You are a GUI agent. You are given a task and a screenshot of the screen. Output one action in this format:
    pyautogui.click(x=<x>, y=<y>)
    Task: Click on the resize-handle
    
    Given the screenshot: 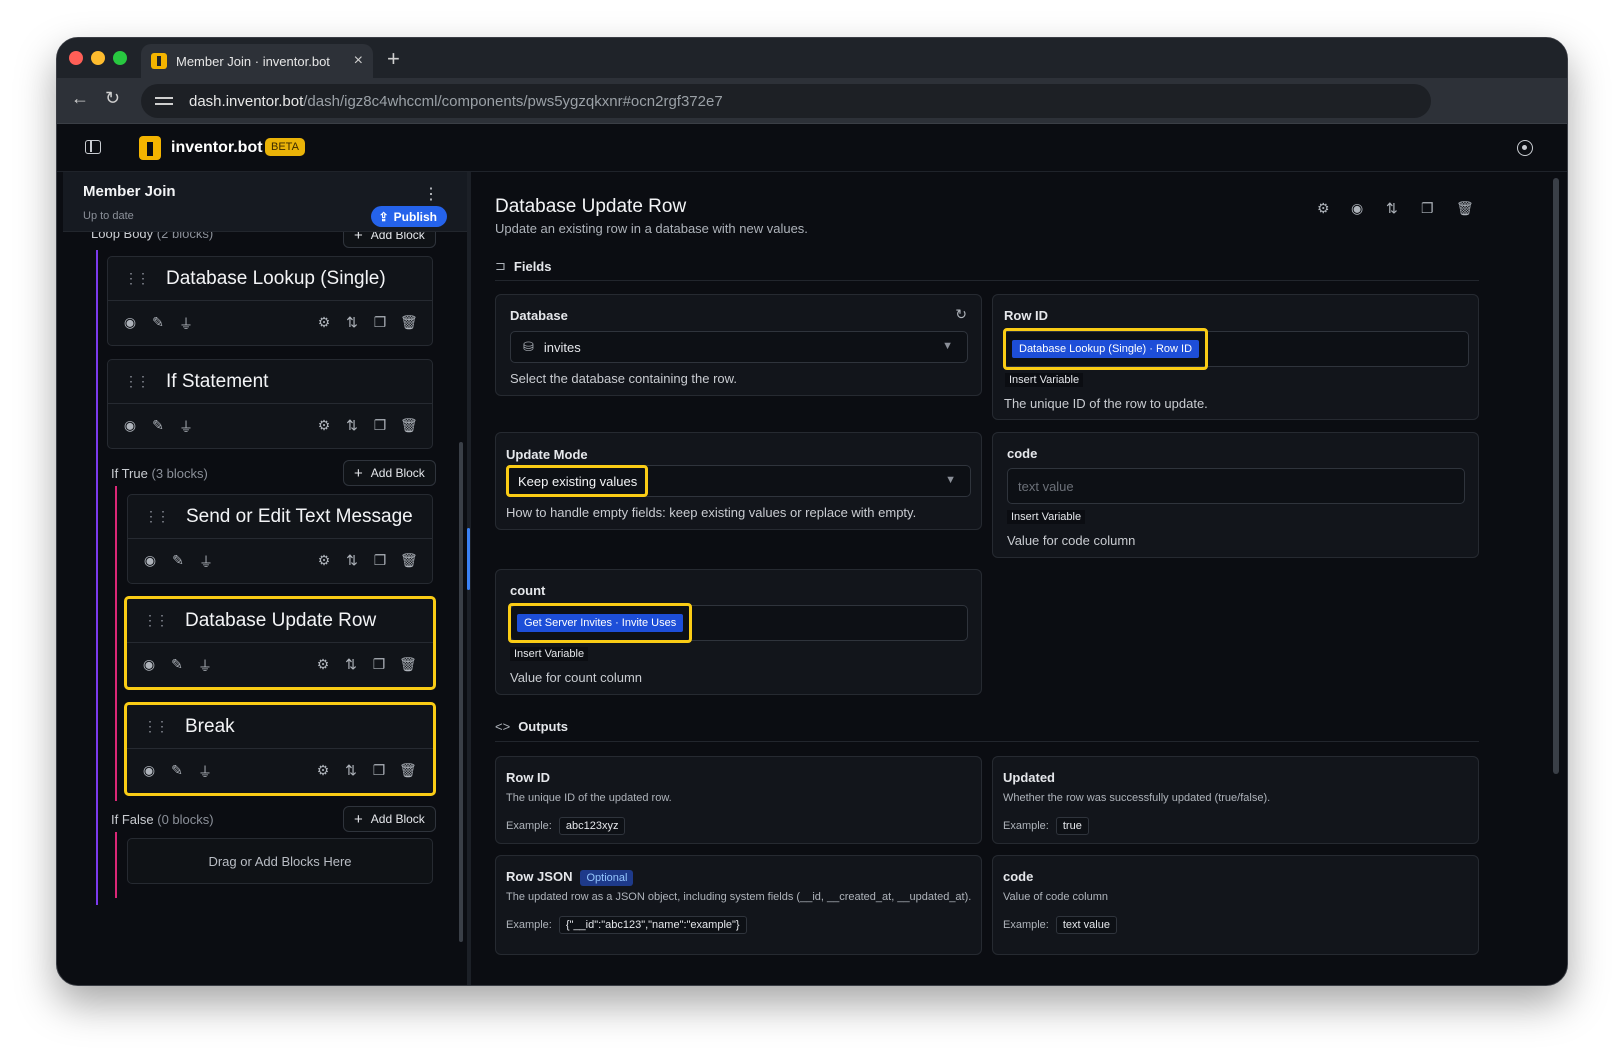 What is the action you would take?
    pyautogui.click(x=468, y=559)
    